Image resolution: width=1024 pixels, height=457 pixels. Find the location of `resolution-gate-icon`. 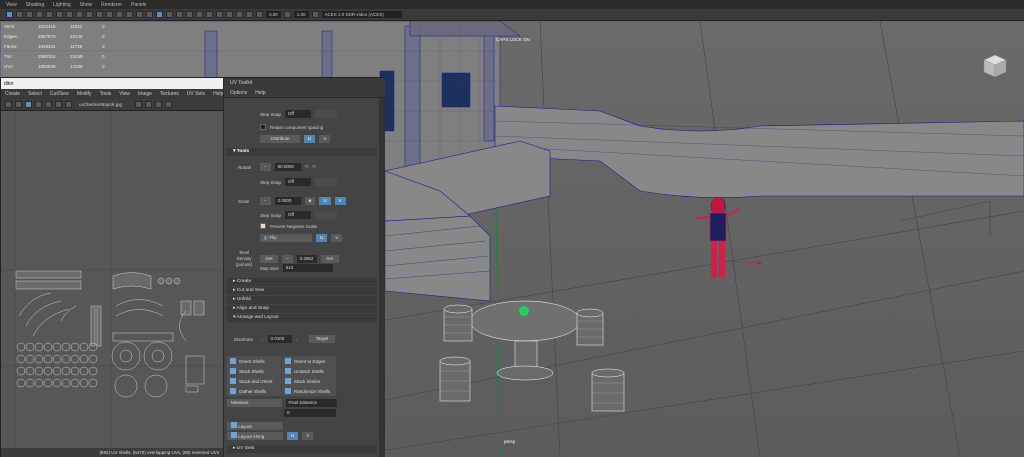

resolution-gate-icon is located at coordinates (69, 14).